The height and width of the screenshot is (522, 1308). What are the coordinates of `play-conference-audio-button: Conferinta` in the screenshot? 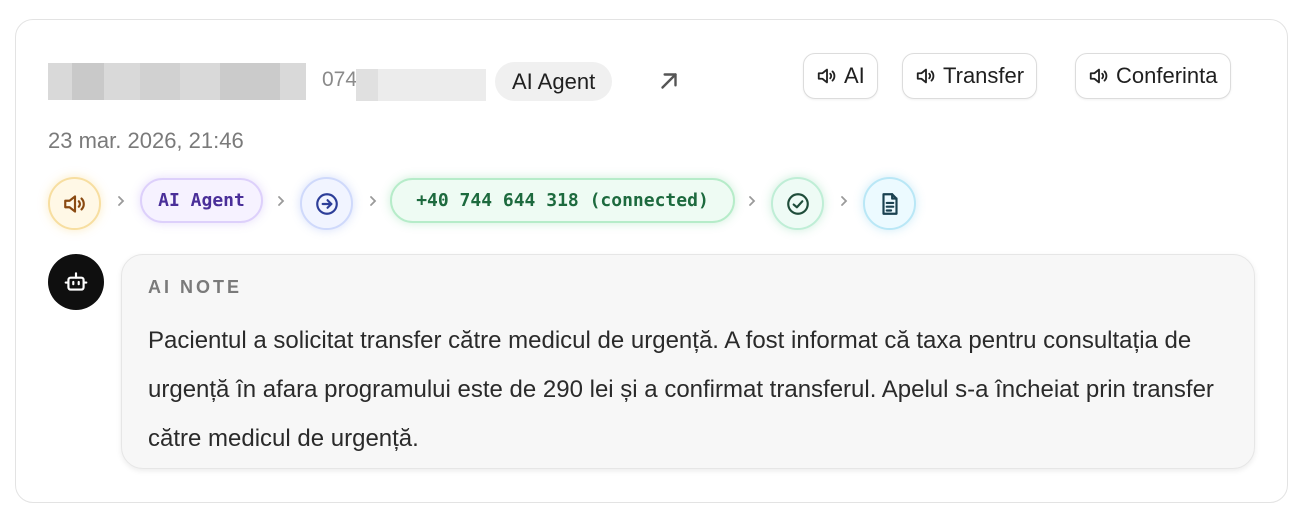 It's located at (1153, 76).